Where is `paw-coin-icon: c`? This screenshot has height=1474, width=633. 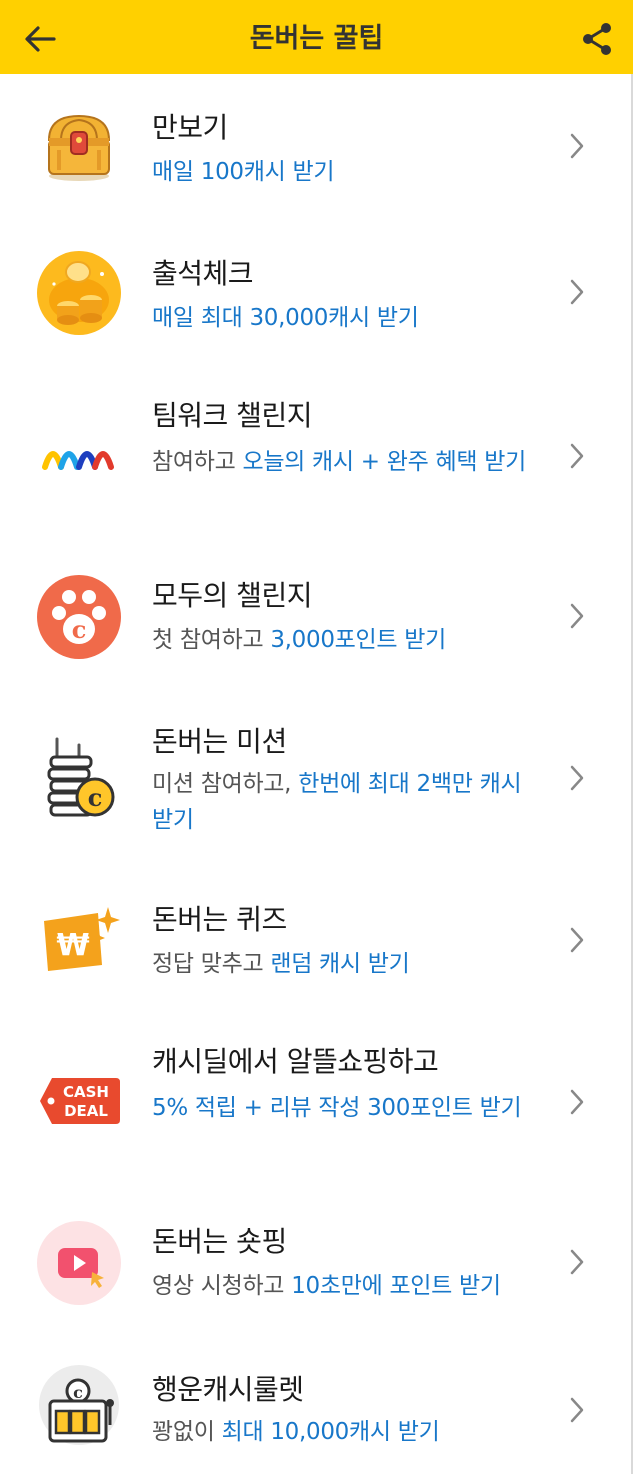 paw-coin-icon: c is located at coordinates (79, 617).